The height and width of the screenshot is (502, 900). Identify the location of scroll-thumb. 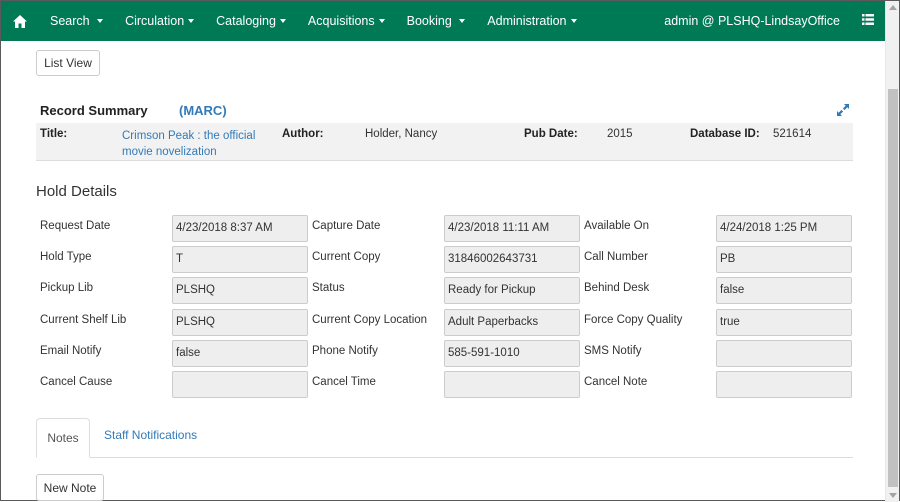
(893, 288).